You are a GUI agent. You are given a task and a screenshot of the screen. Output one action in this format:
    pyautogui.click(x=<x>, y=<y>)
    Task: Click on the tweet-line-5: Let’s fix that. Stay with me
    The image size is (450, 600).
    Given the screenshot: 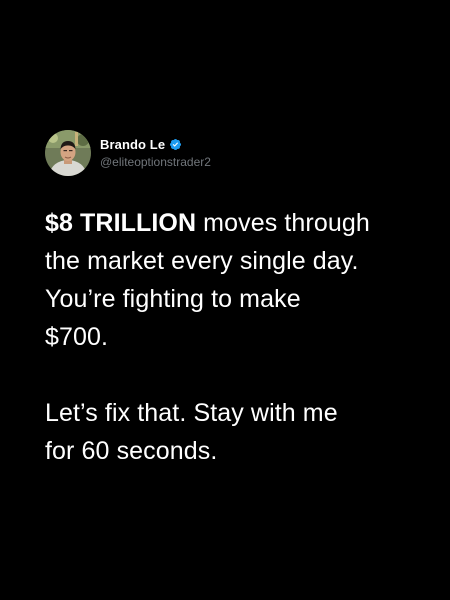 What is the action you would take?
    pyautogui.click(x=191, y=413)
    